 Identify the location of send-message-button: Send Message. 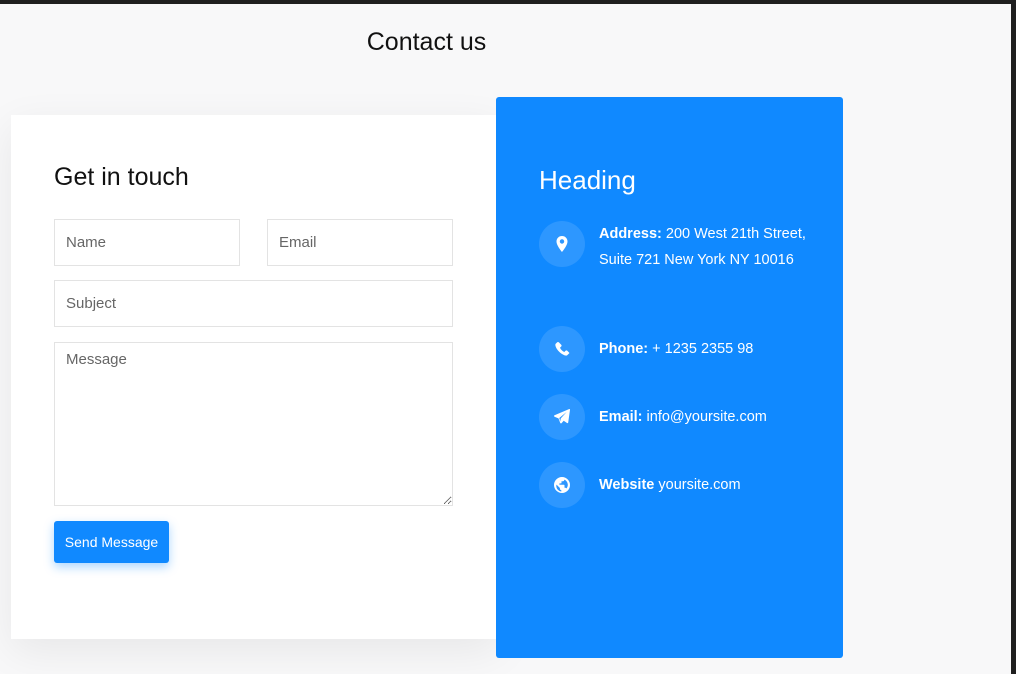
(111, 542).